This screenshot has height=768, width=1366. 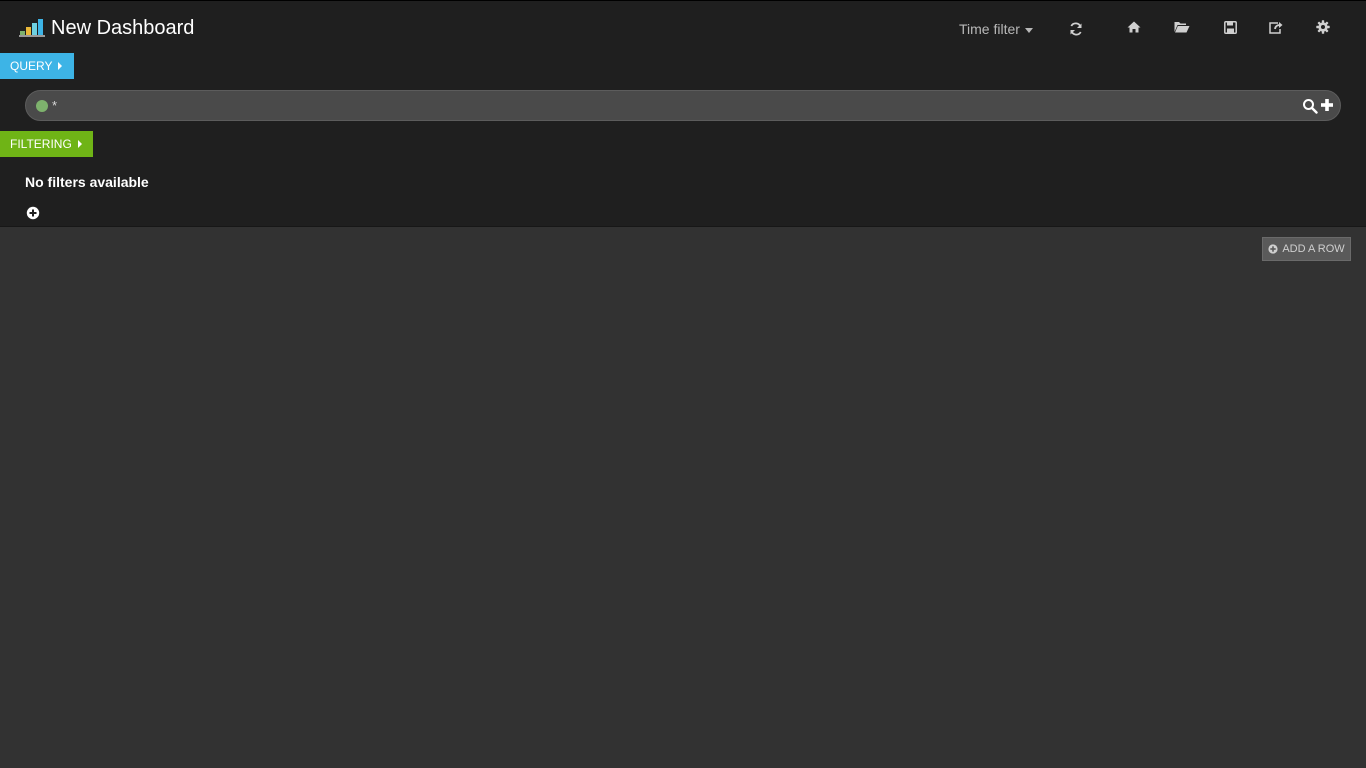 I want to click on share-icon, so click(x=1276, y=27).